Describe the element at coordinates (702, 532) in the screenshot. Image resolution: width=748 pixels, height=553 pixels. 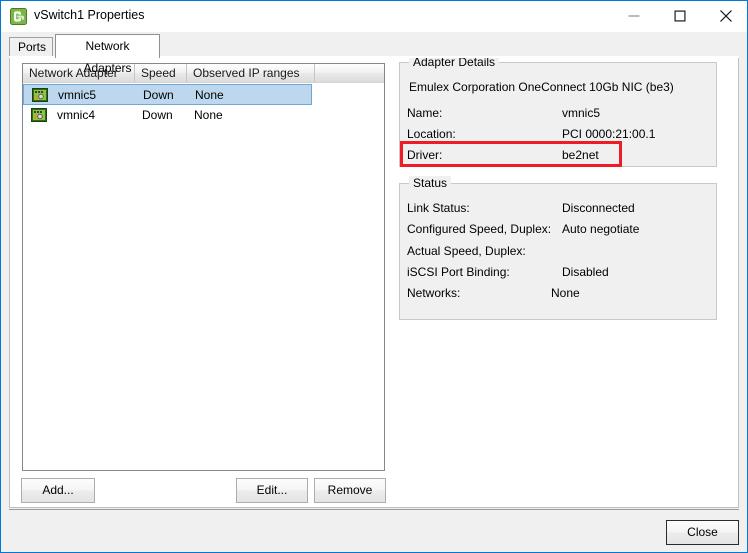
I see `close-dialog-button: Close` at that location.